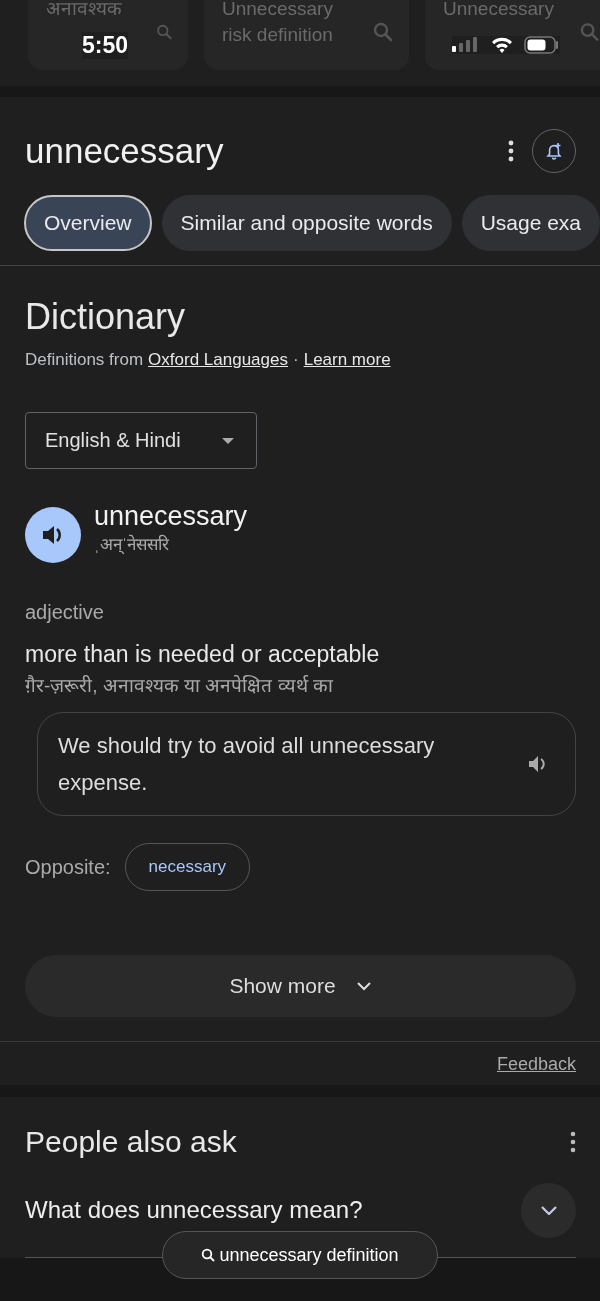 The image size is (600, 1301). I want to click on source-text: Definitions from, so click(84, 360).